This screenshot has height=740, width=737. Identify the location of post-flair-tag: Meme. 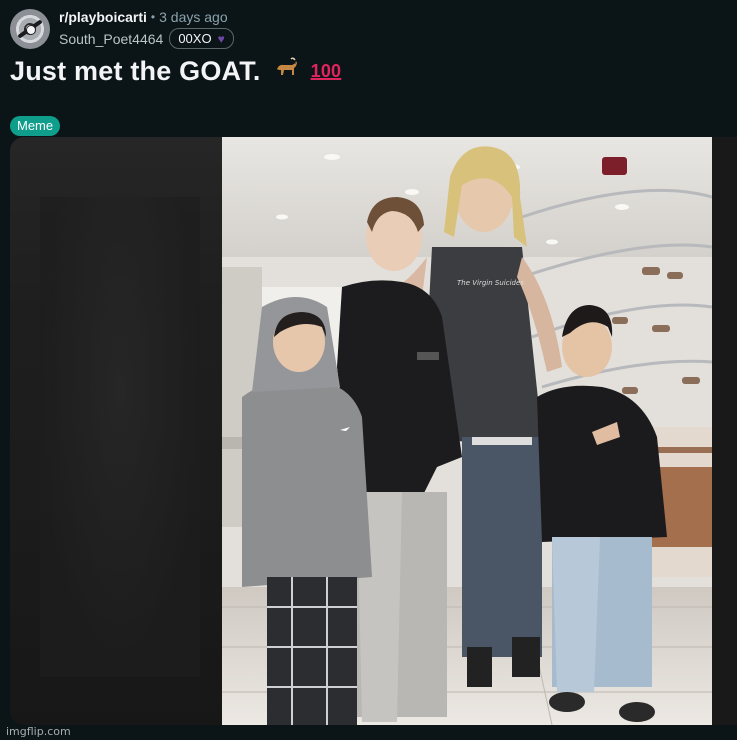
(35, 126).